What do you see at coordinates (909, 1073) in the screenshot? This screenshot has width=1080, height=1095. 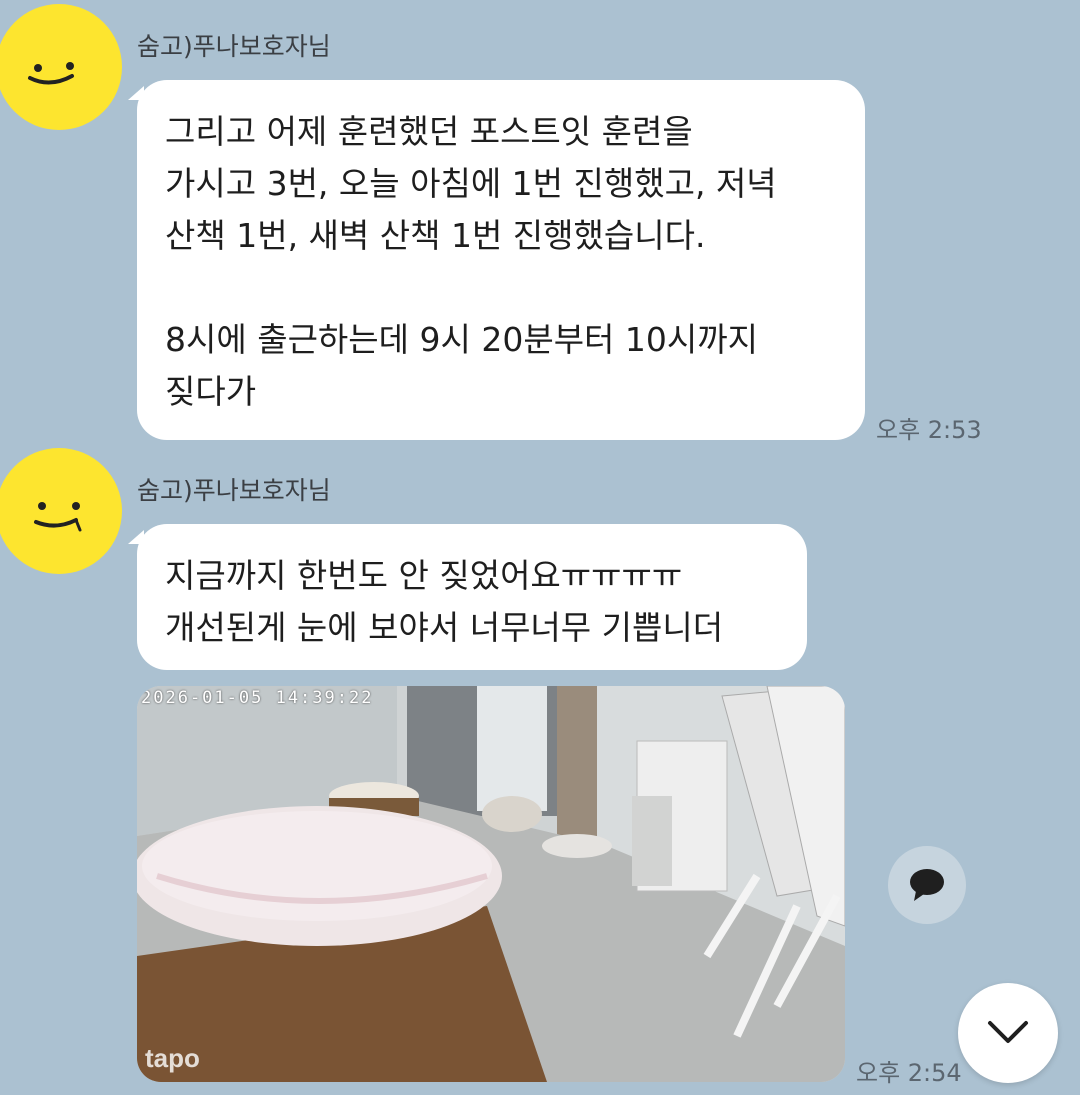 I see `photo-time: 오후 2:54` at bounding box center [909, 1073].